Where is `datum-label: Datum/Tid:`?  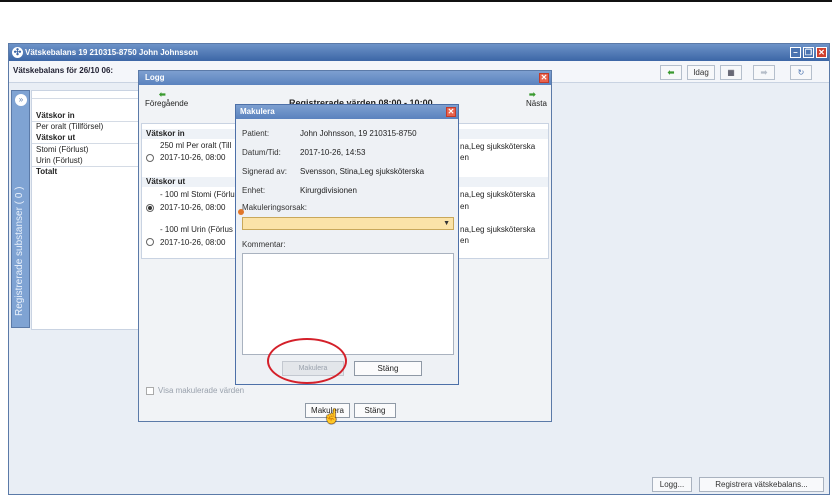 datum-label: Datum/Tid: is located at coordinates (261, 152).